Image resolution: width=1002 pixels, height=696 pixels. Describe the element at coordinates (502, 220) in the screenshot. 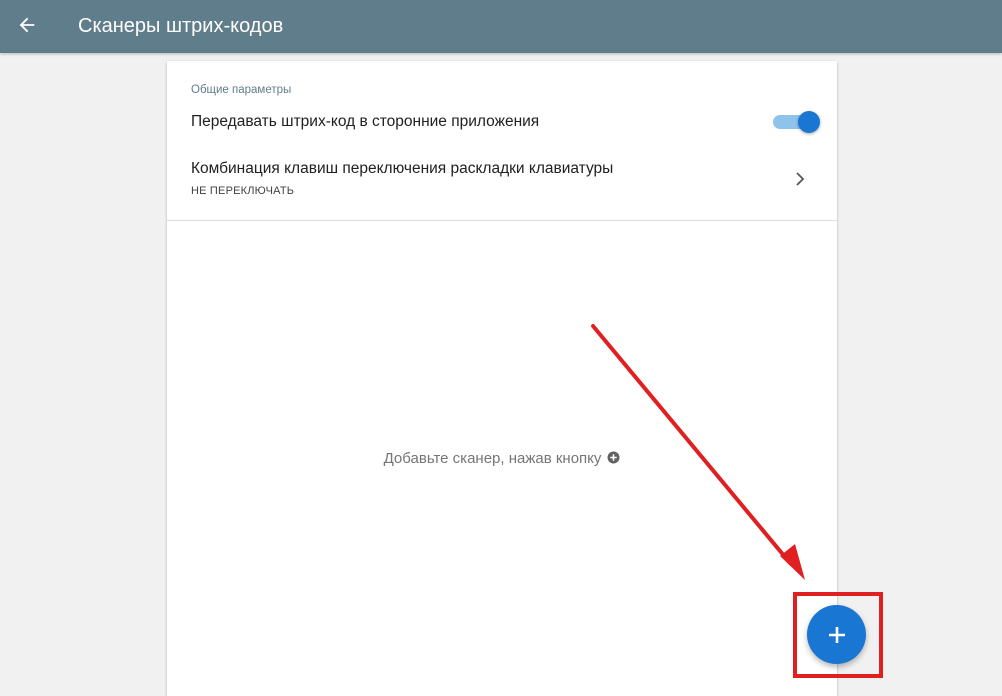

I see `divider` at that location.